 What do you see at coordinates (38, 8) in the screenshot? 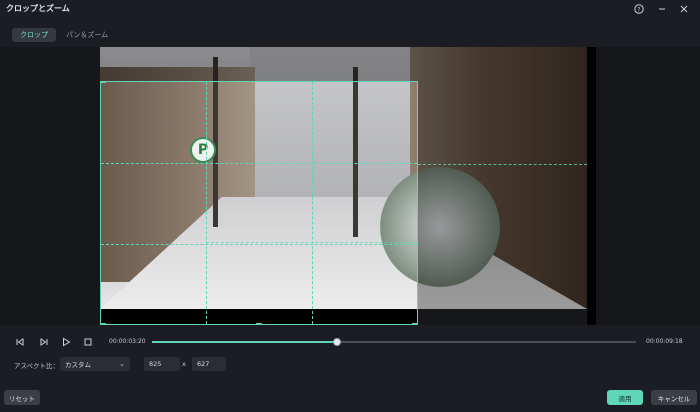
I see `window-title: クロップとズーム` at bounding box center [38, 8].